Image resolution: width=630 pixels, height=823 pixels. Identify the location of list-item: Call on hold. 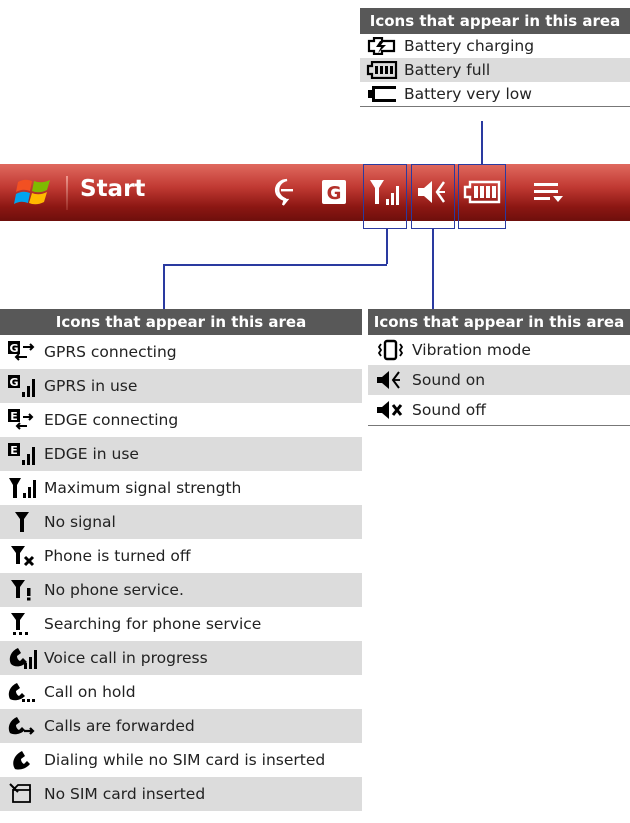
(181, 692).